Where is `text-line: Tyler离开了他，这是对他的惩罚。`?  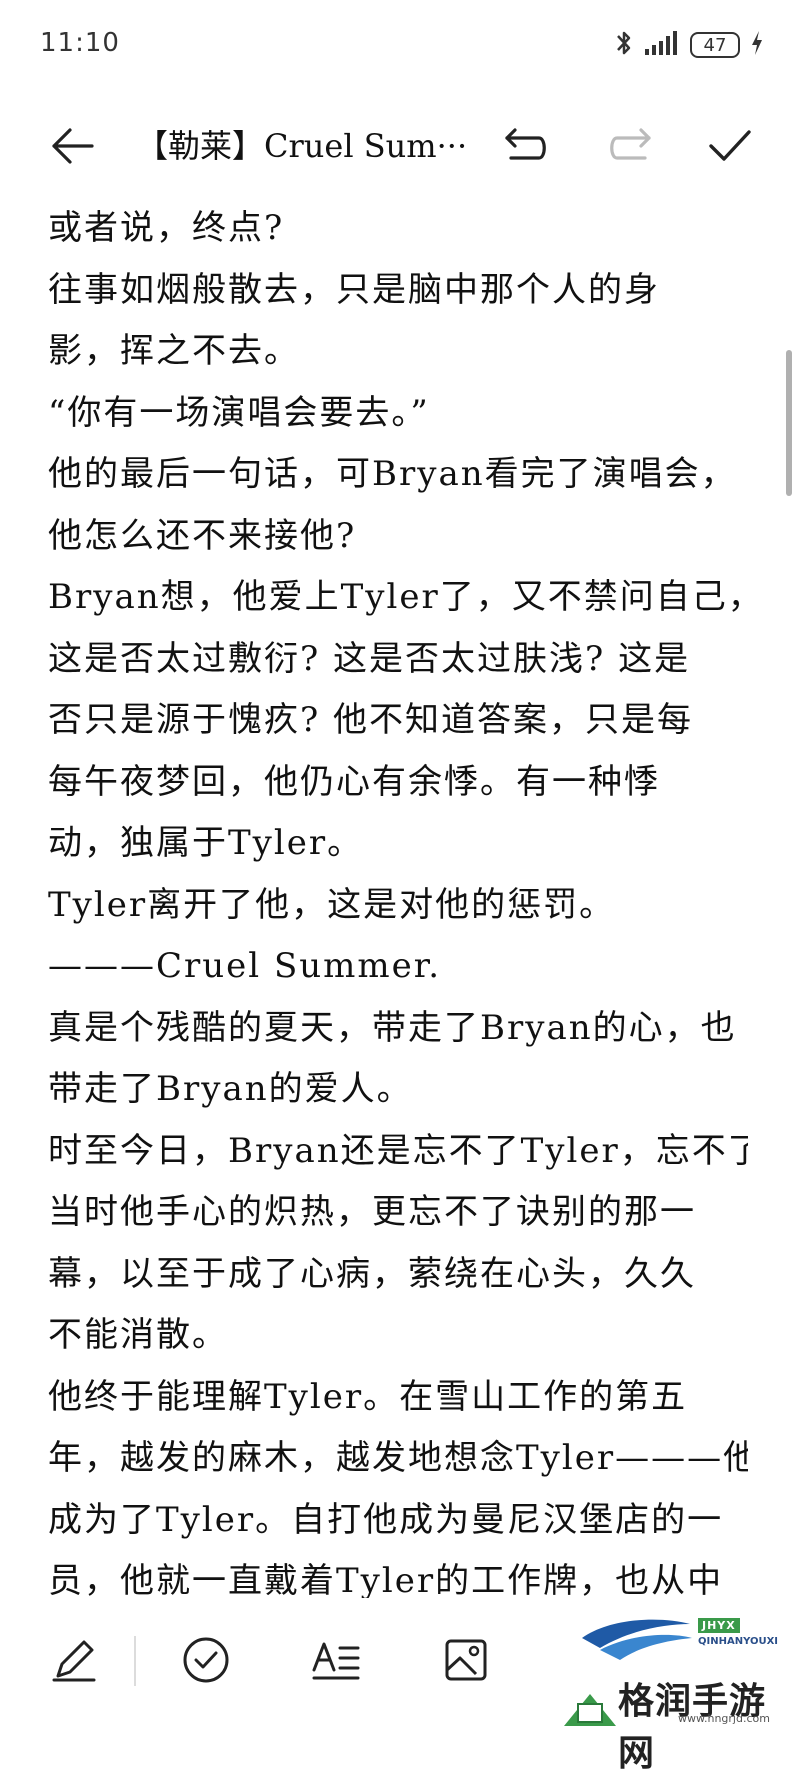 text-line: Tyler离开了他，这是对他的惩罚。 is located at coordinates (332, 904).